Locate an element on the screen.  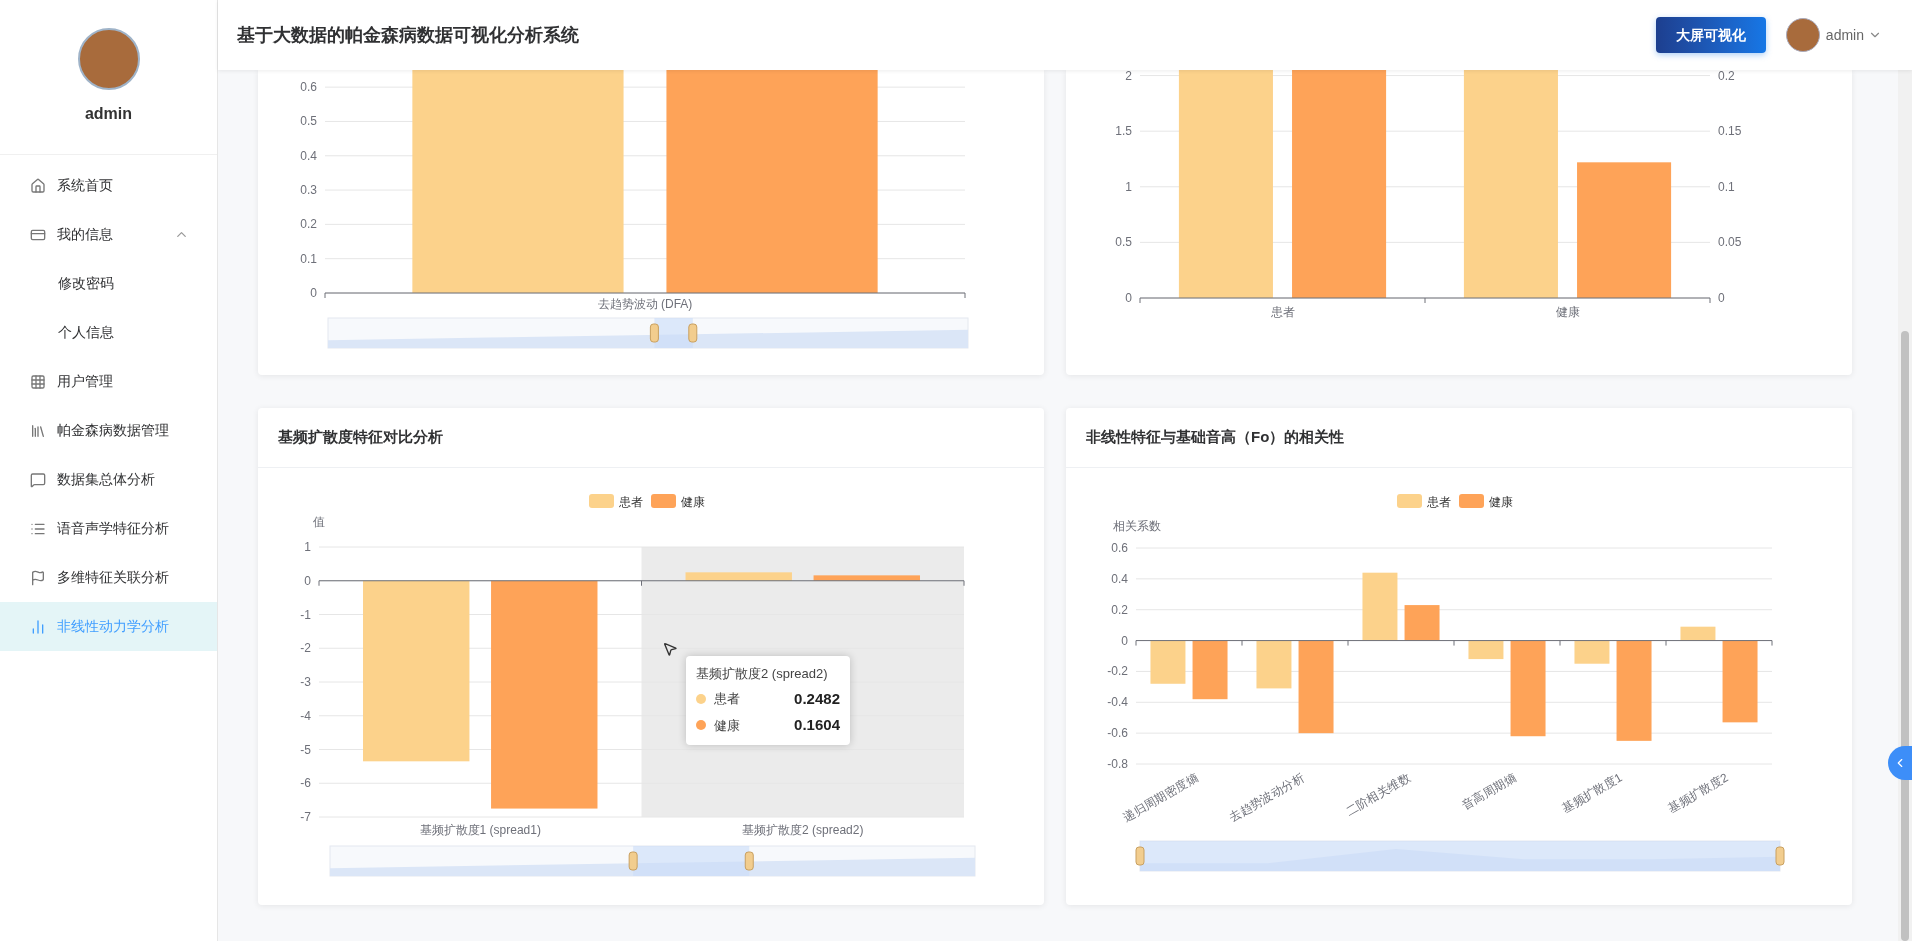
sidebar-item: 帕金森病数据管理 is located at coordinates (108, 430).